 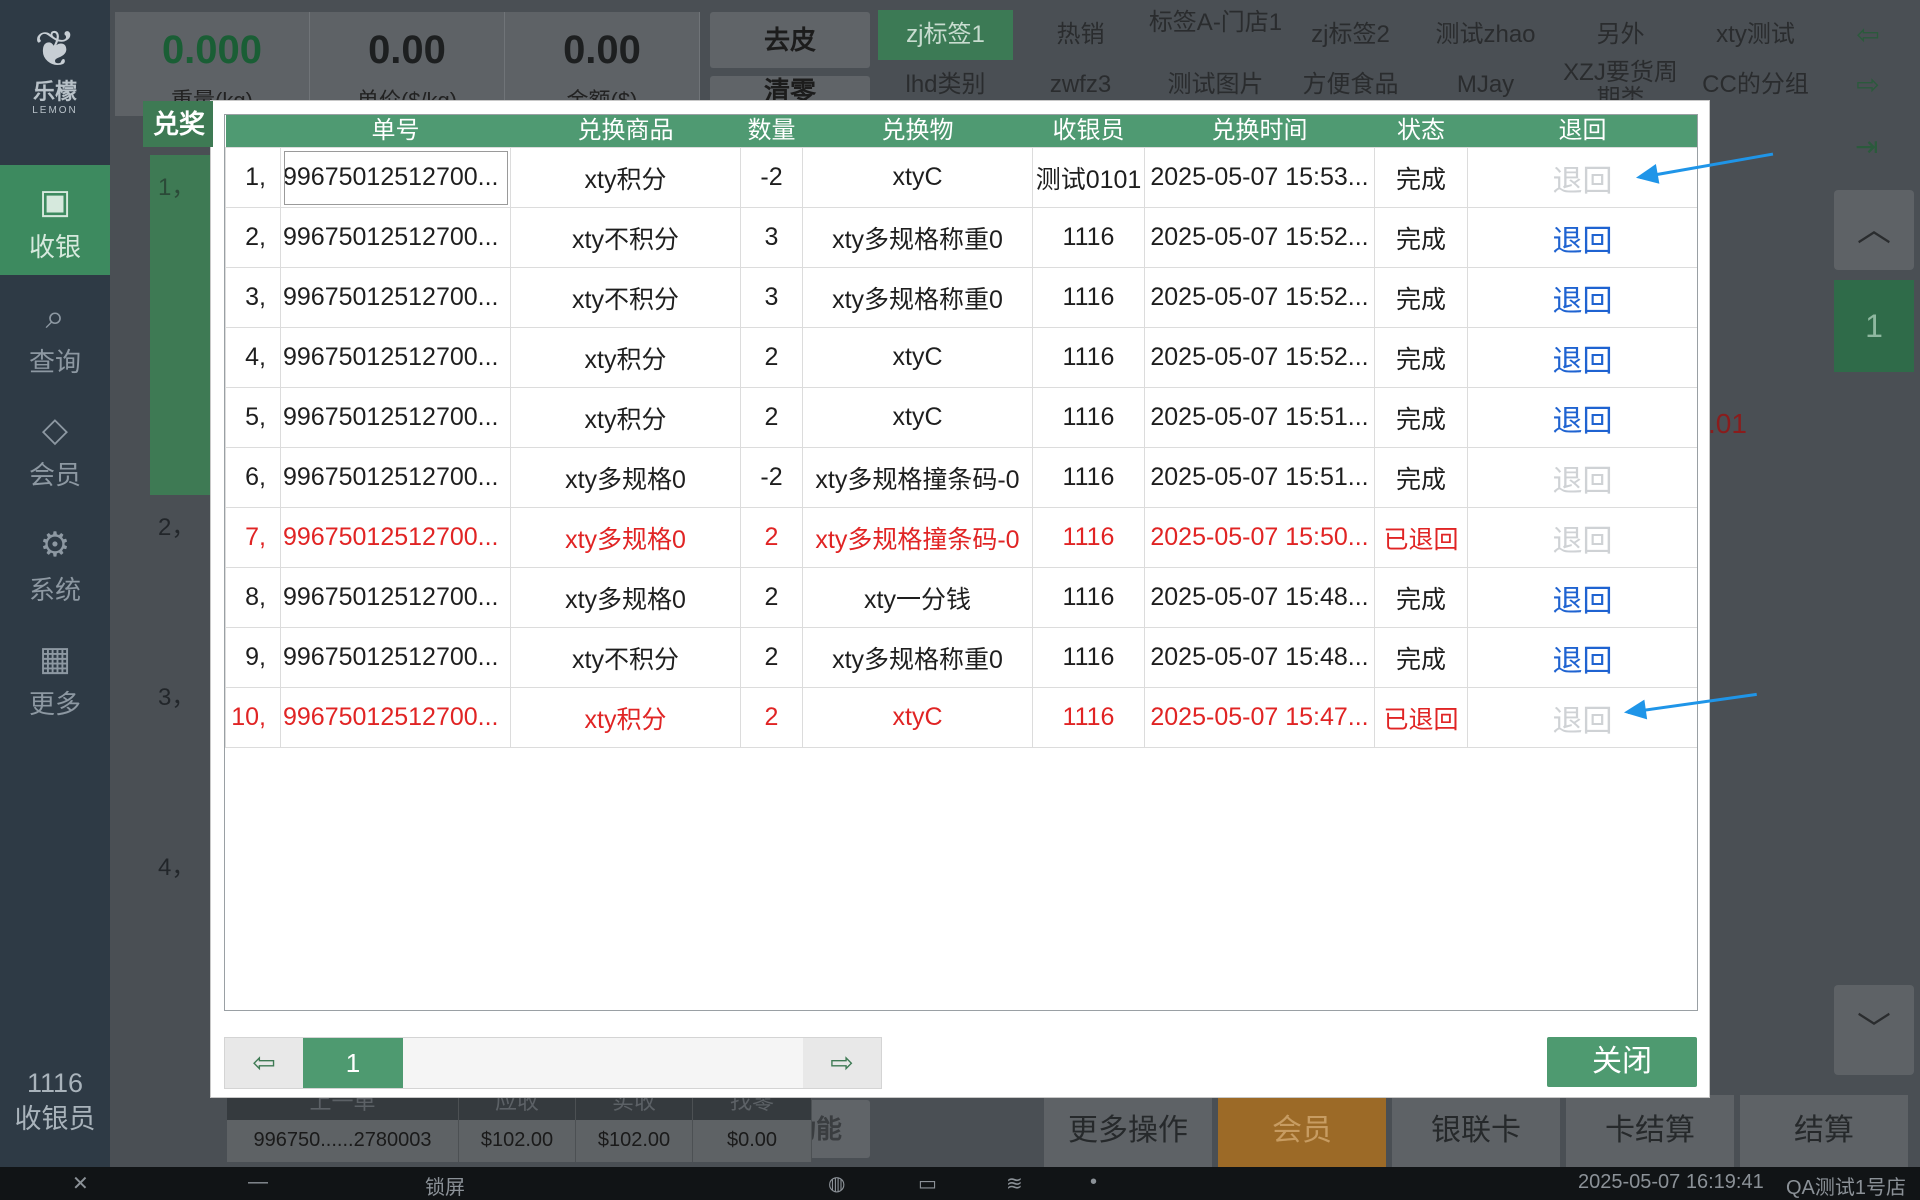 What do you see at coordinates (917, 237) in the screenshot?
I see `exchange-item: xty多规格称重0` at bounding box center [917, 237].